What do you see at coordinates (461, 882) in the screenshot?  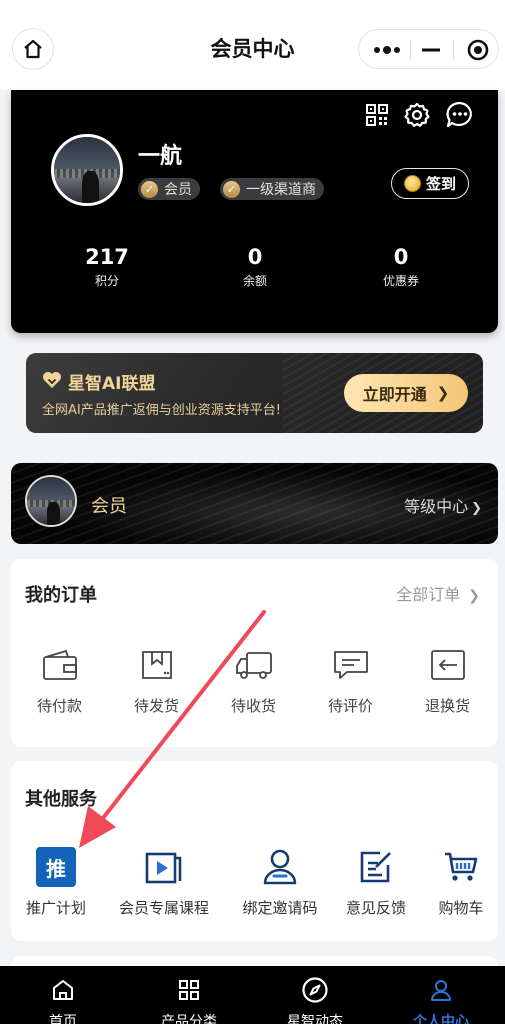 I see `service-shopping-cart: 购物车` at bounding box center [461, 882].